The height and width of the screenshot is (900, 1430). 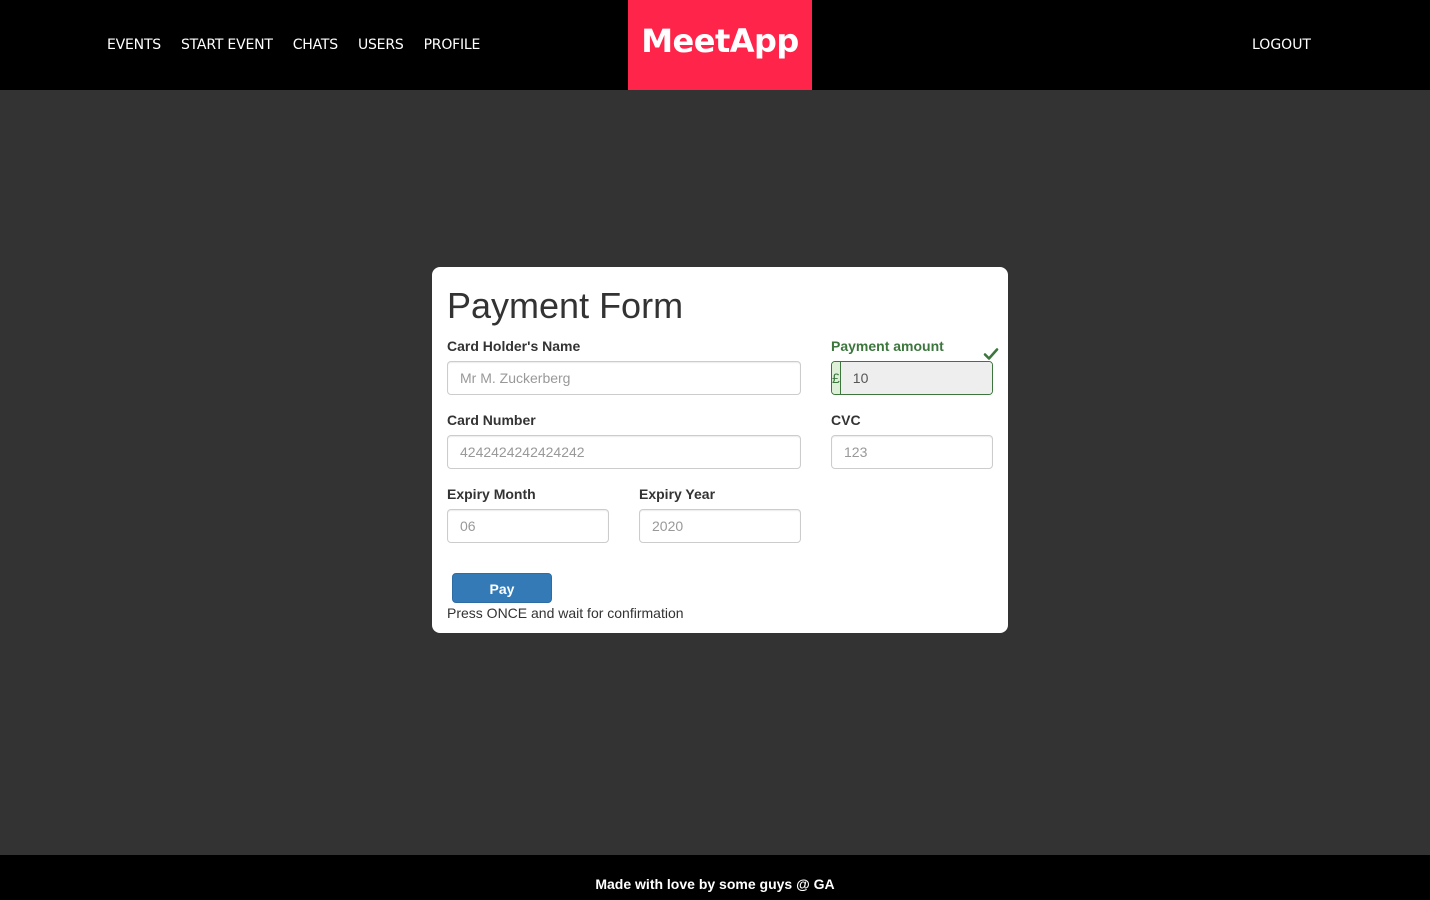 I want to click on card-holder-label: Card Holder's Name, so click(x=514, y=346).